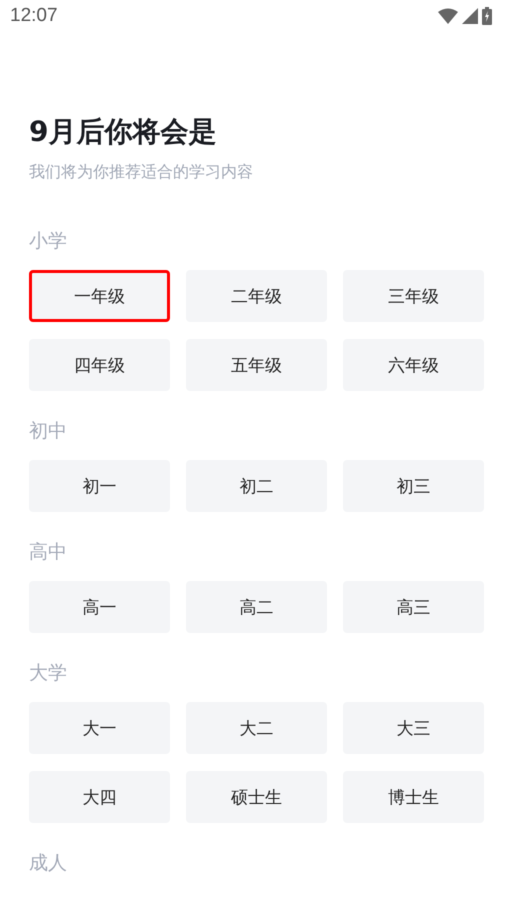 The image size is (516, 918). Describe the element at coordinates (122, 132) in the screenshot. I see `page-title: 9月后你将会是` at that location.